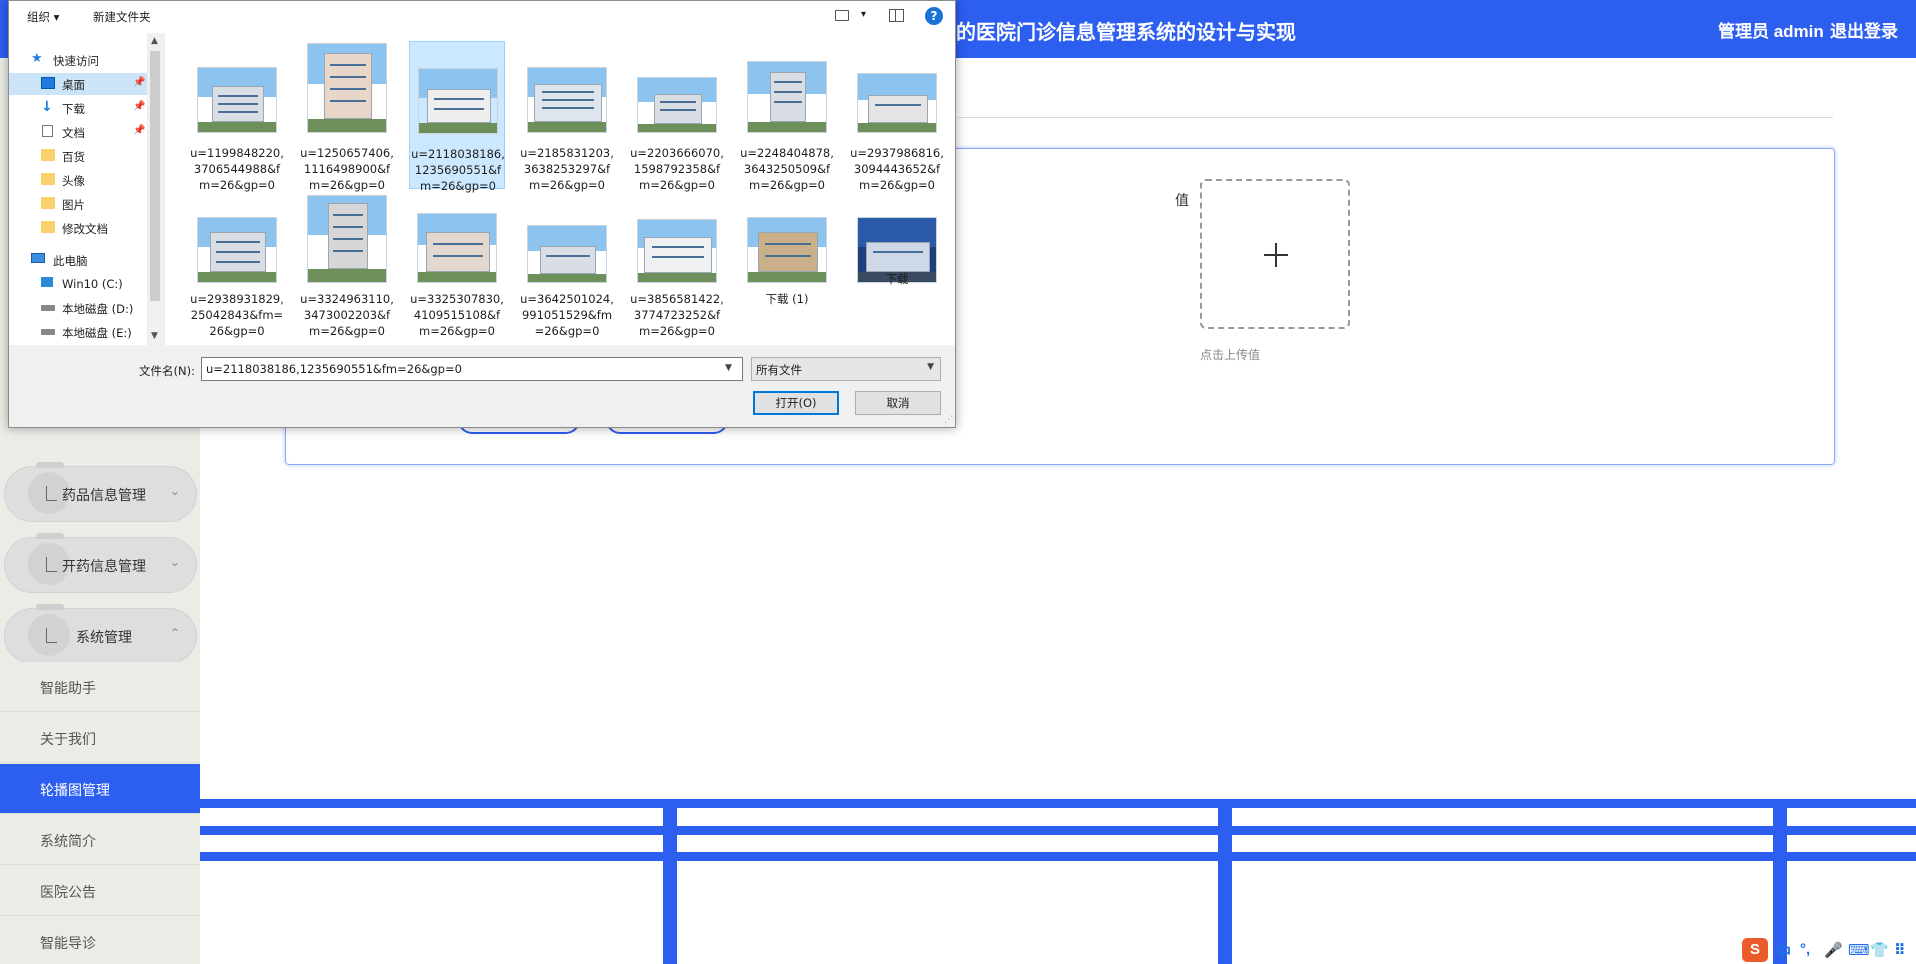  Describe the element at coordinates (78, 180) in the screenshot. I see `nav-item-folder: 头像` at that location.